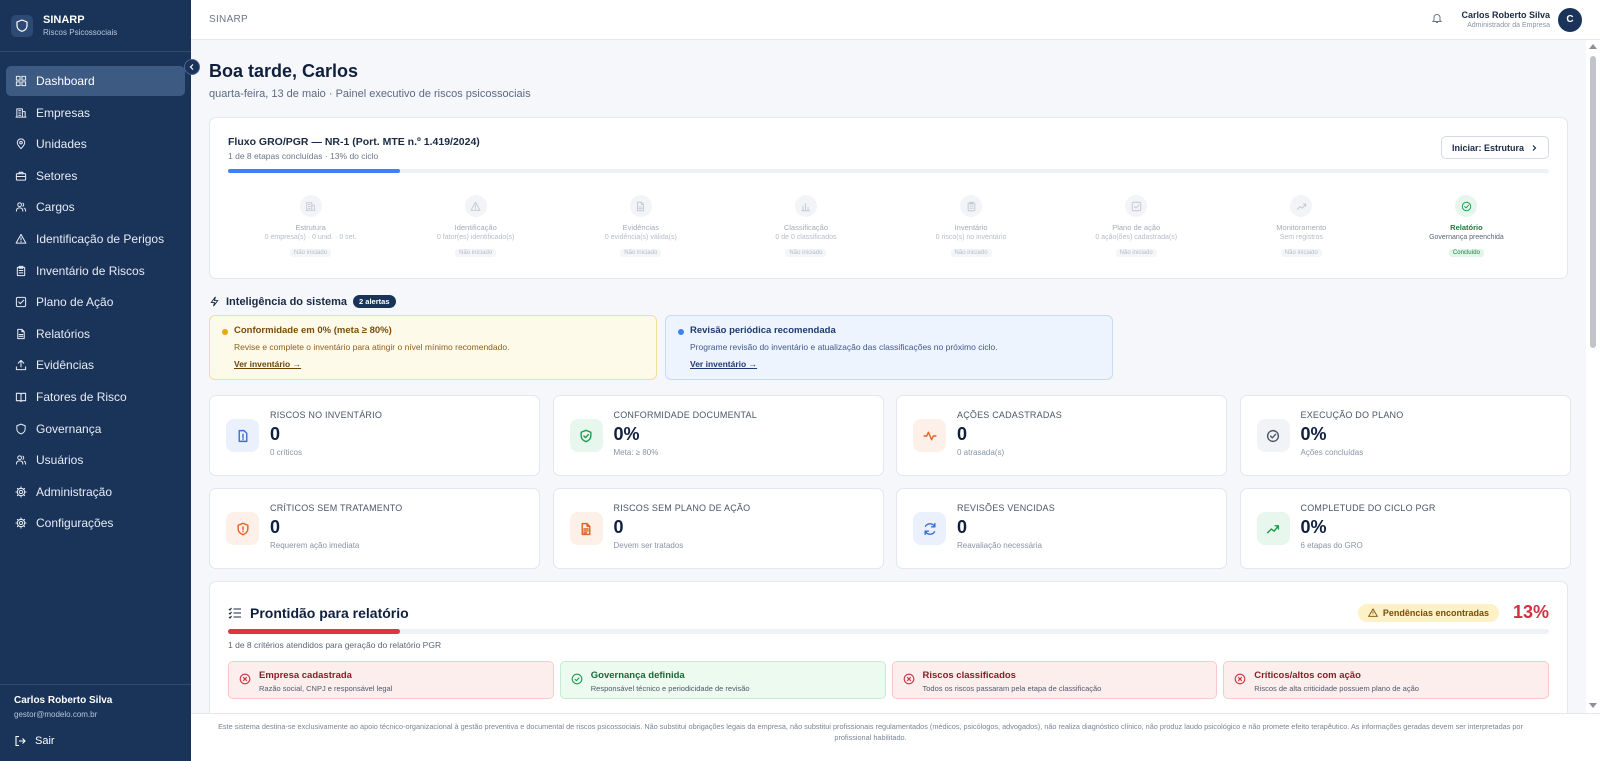 The image size is (1600, 761). I want to click on checklist-icon, so click(235, 613).